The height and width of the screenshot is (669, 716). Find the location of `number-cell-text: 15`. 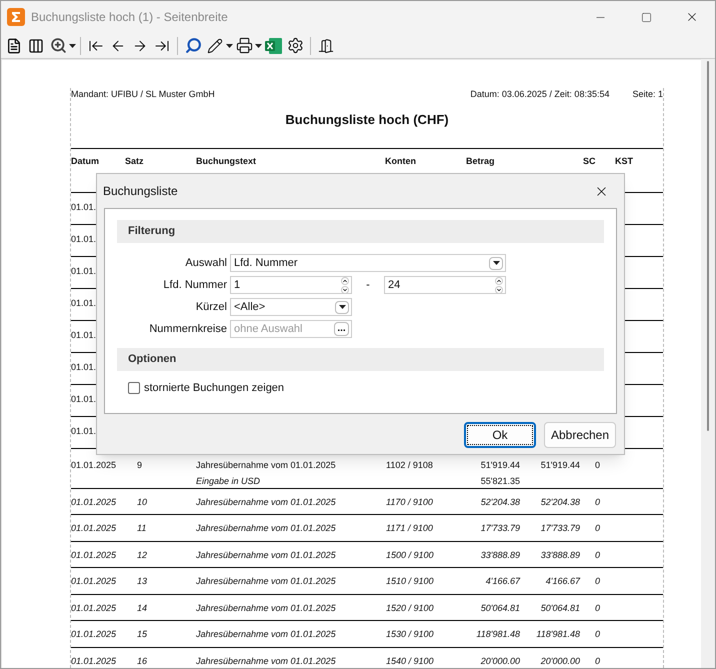

number-cell-text: 15 is located at coordinates (142, 634).